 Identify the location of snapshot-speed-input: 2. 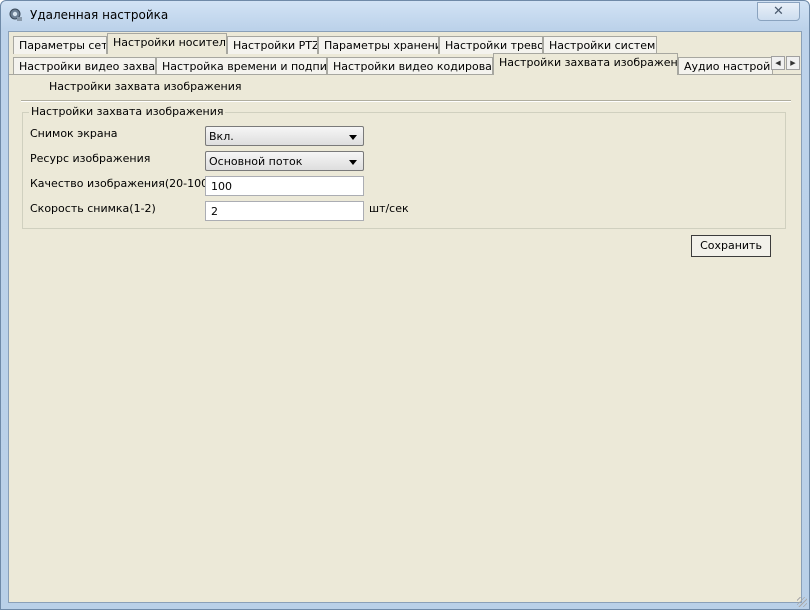
(284, 211).